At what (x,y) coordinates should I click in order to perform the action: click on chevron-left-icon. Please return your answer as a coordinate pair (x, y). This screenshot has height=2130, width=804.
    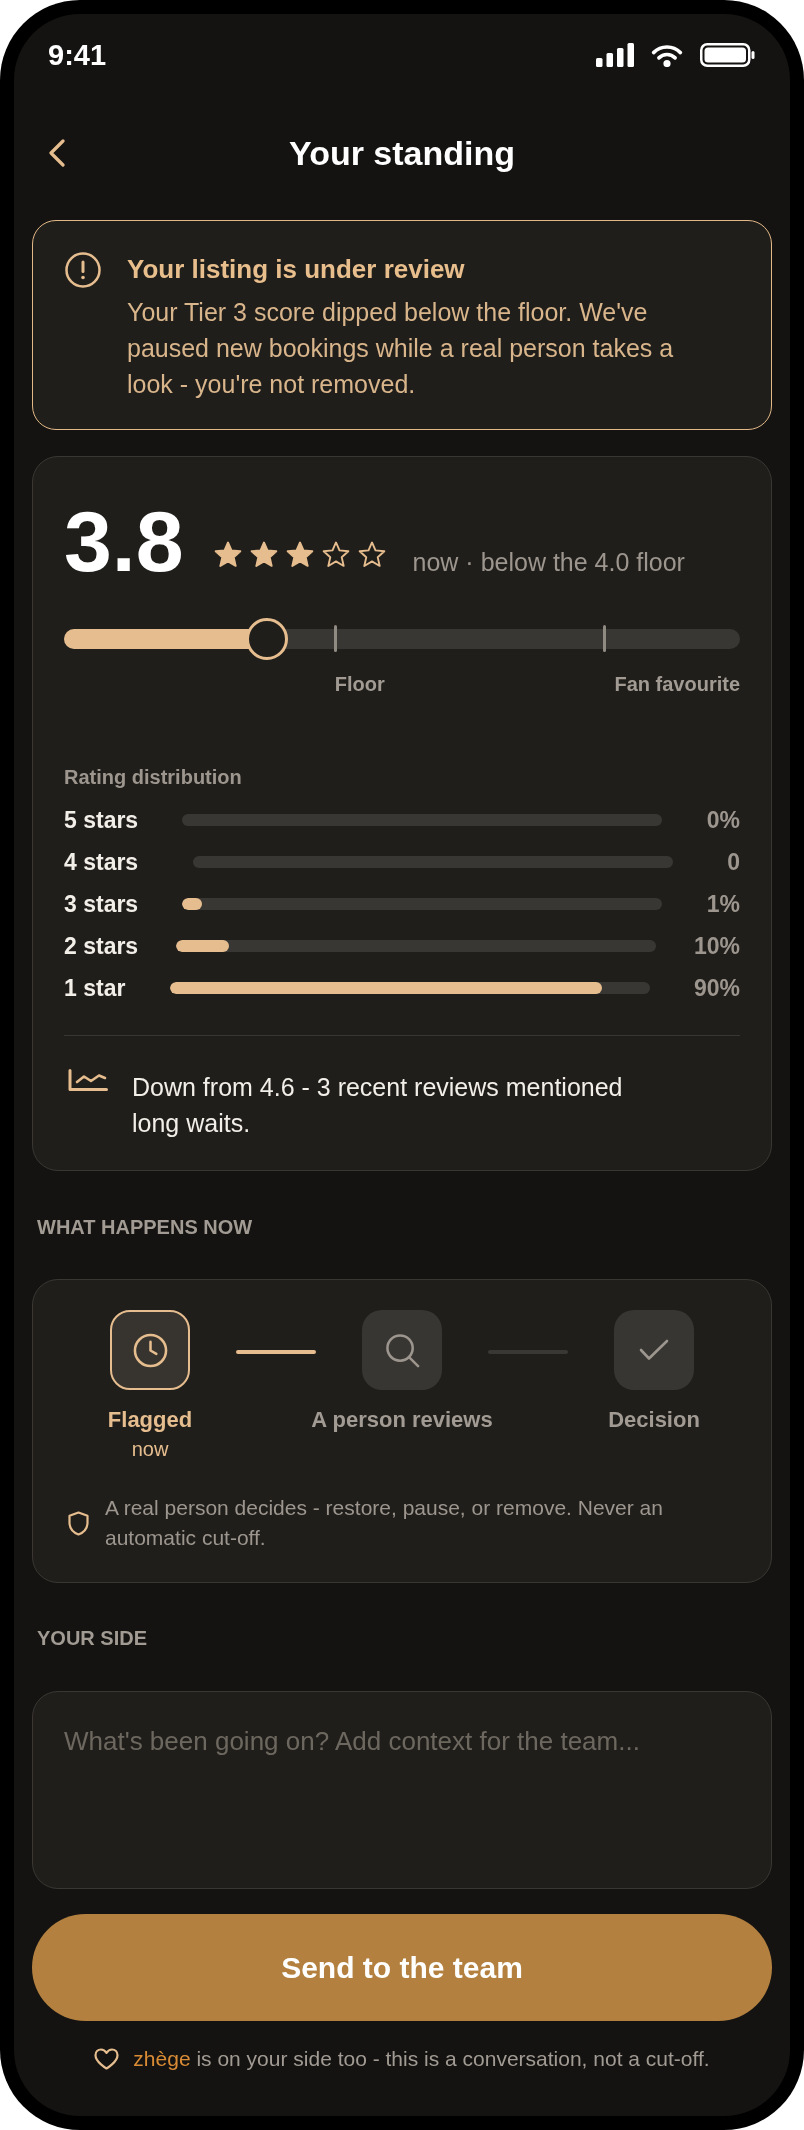
    Looking at the image, I should click on (56, 153).